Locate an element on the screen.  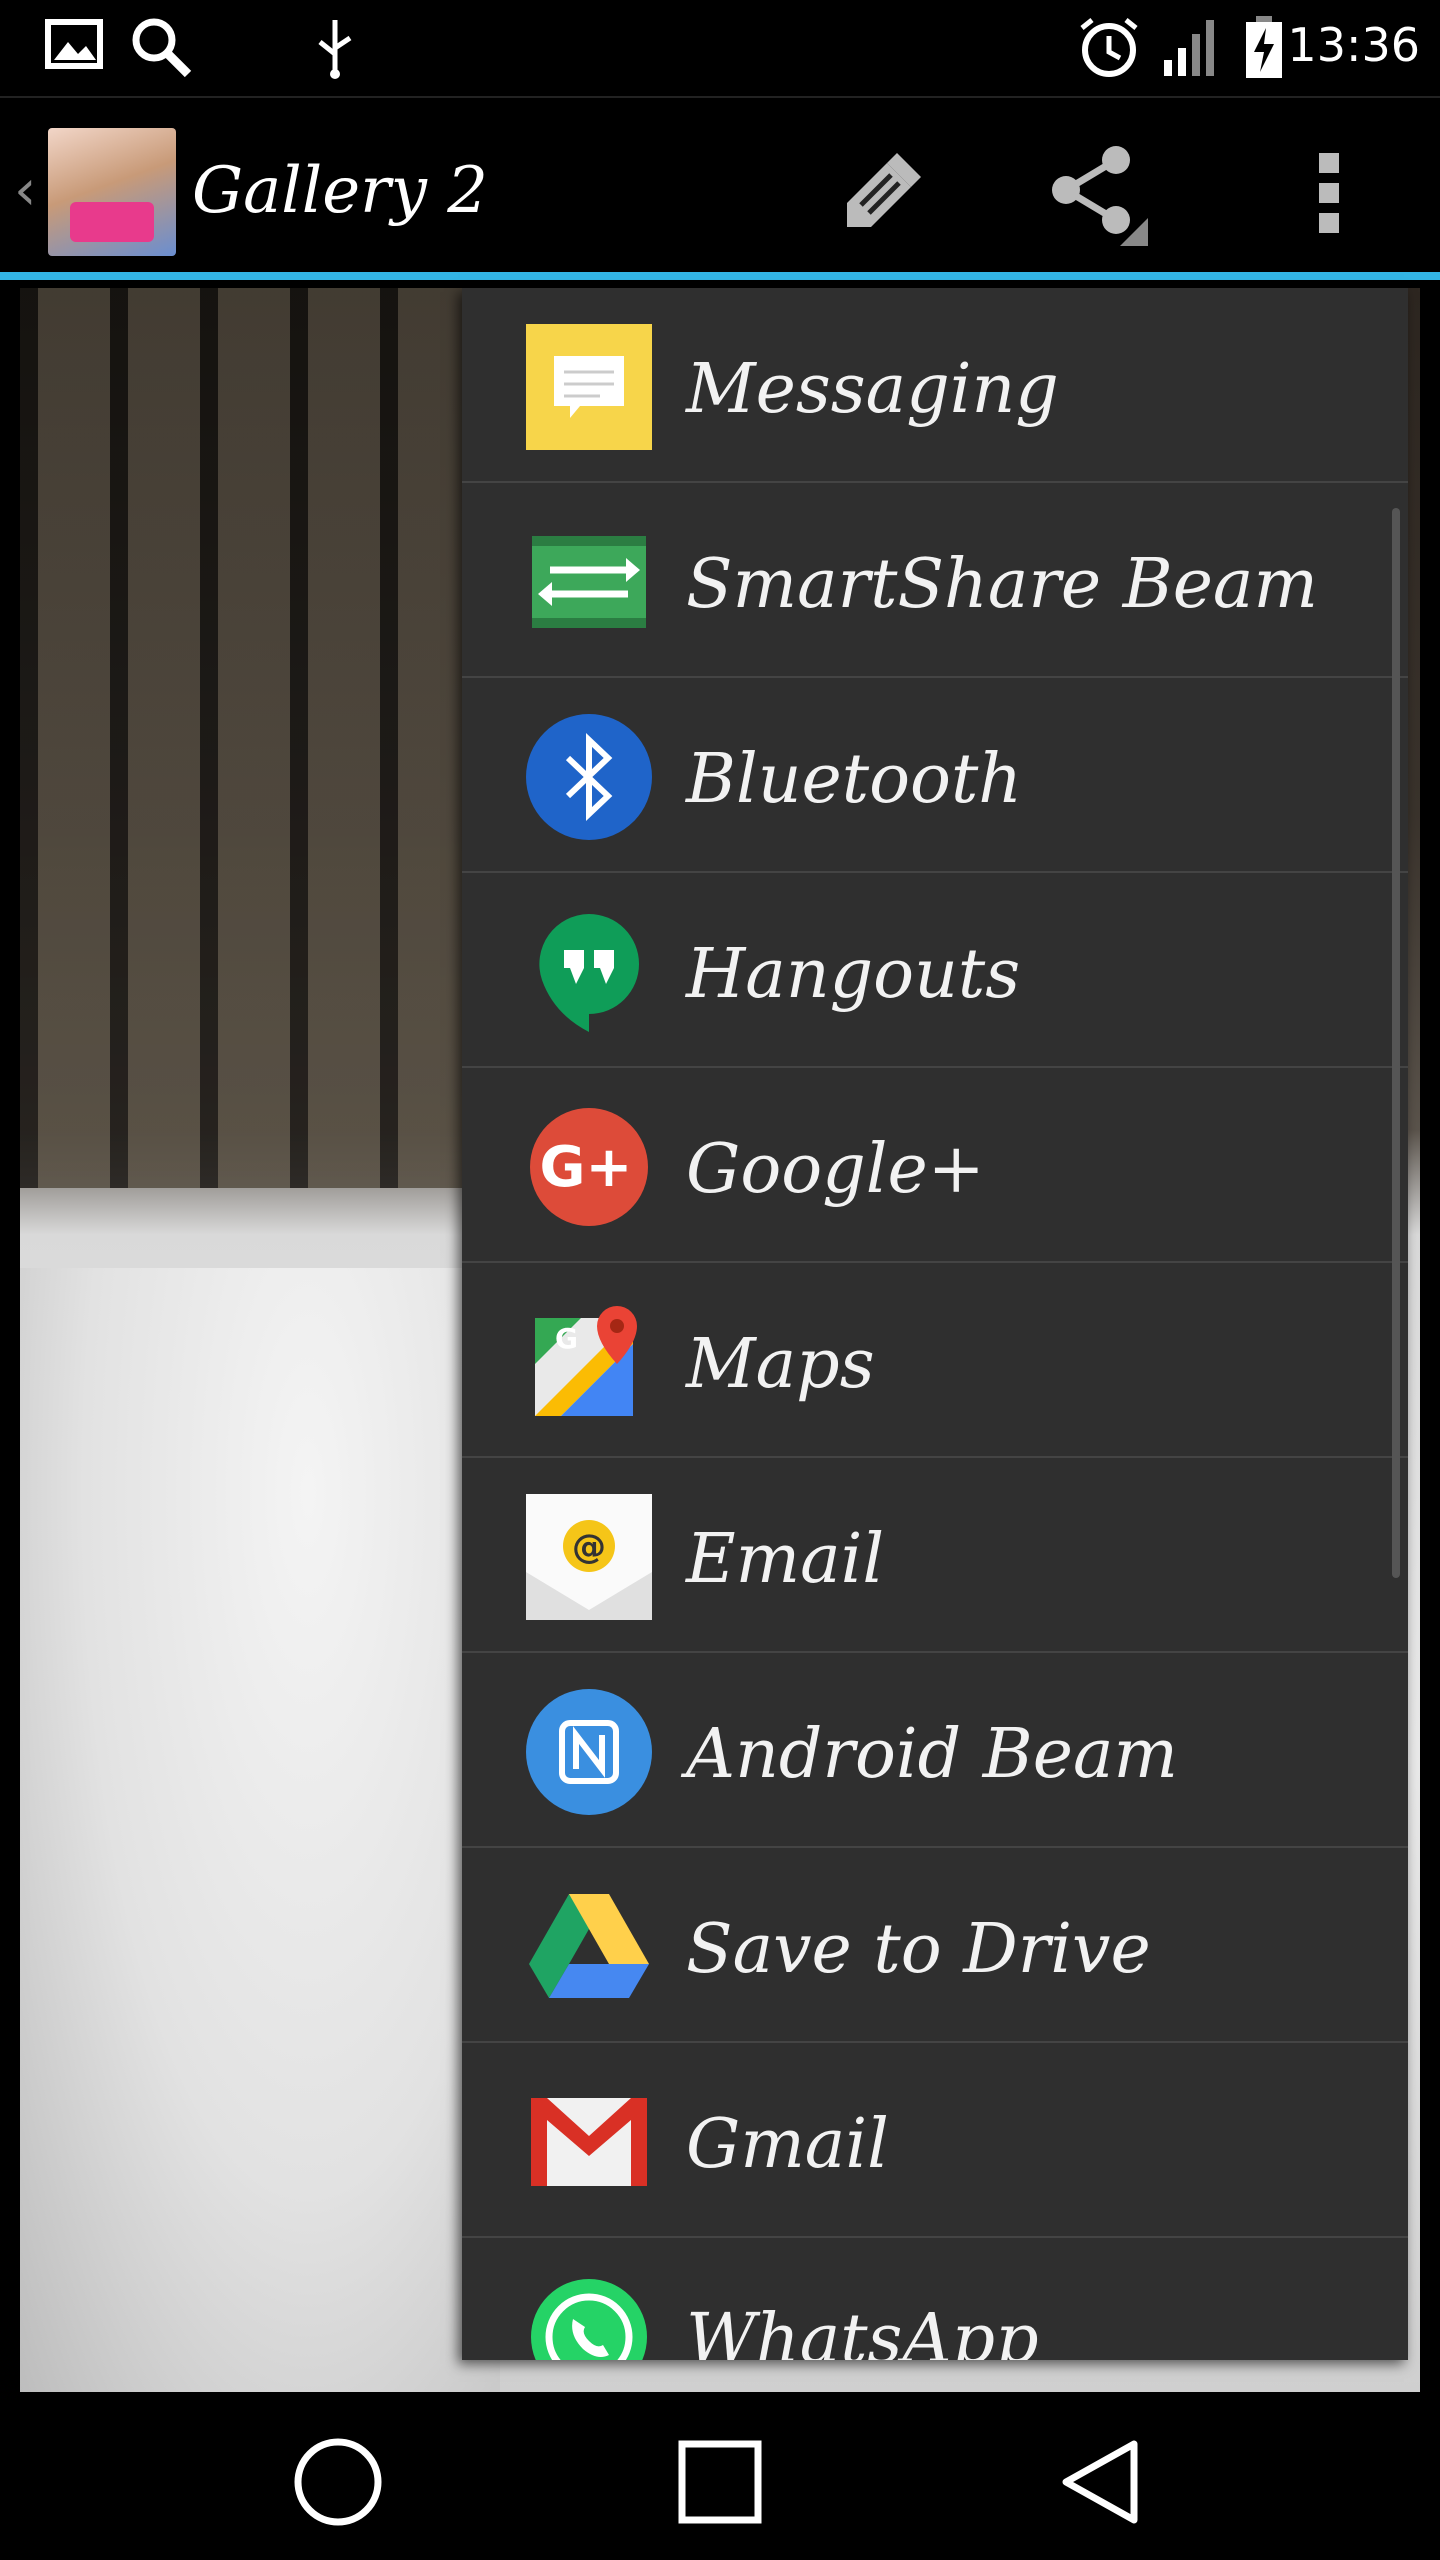
gmail-icon is located at coordinates (589, 2142).